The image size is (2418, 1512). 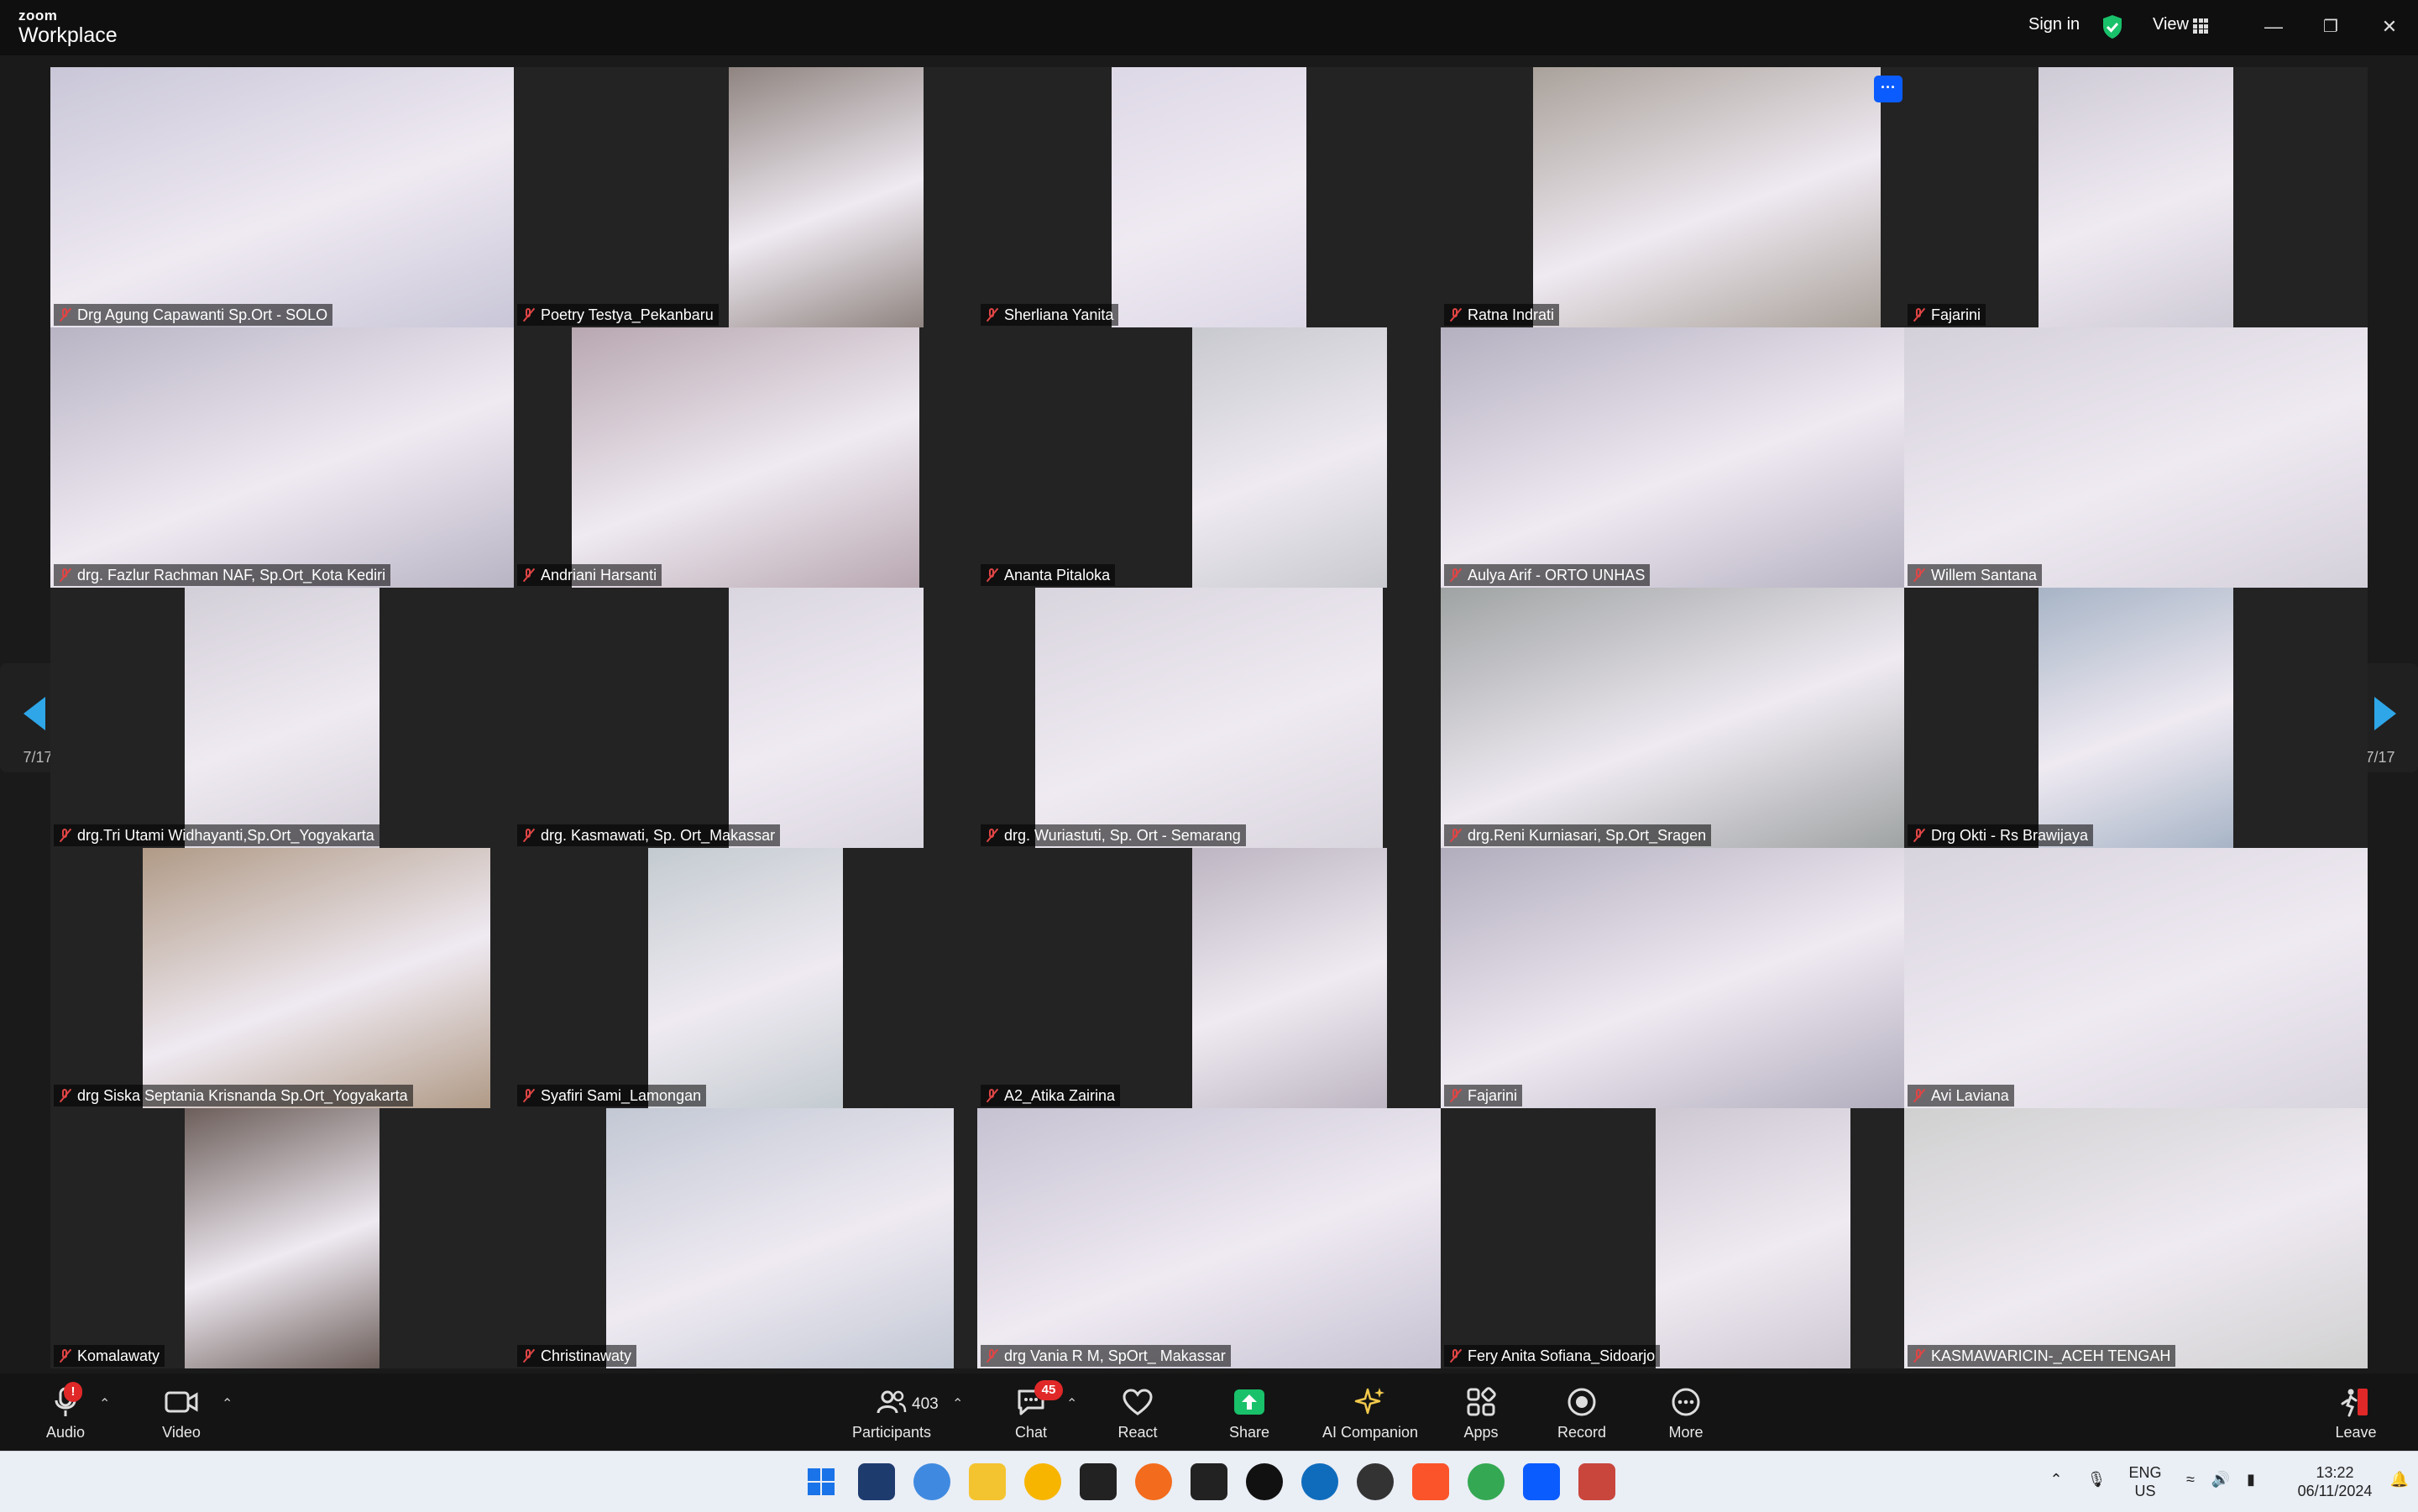 I want to click on participant-name: Sherliana Yanita, so click(x=1059, y=314).